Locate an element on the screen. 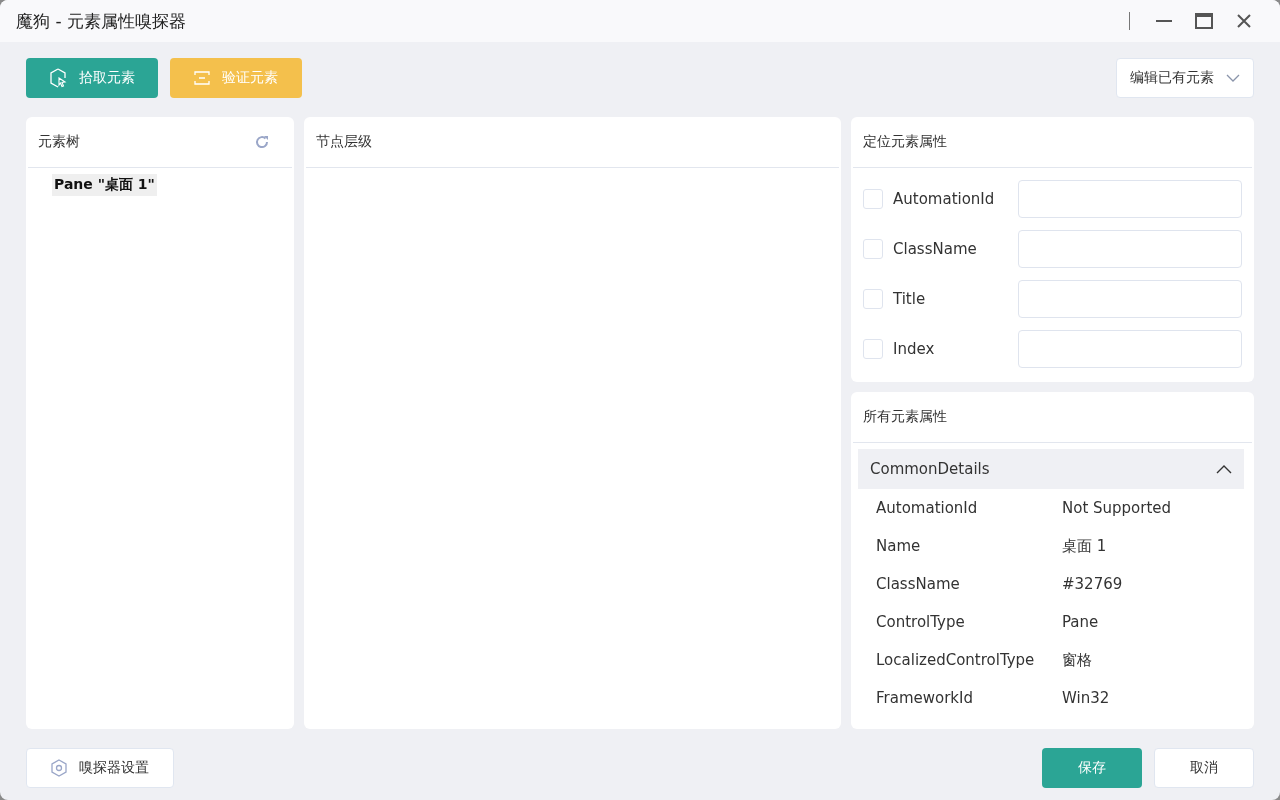  property-label: AutomationId is located at coordinates (944, 199).